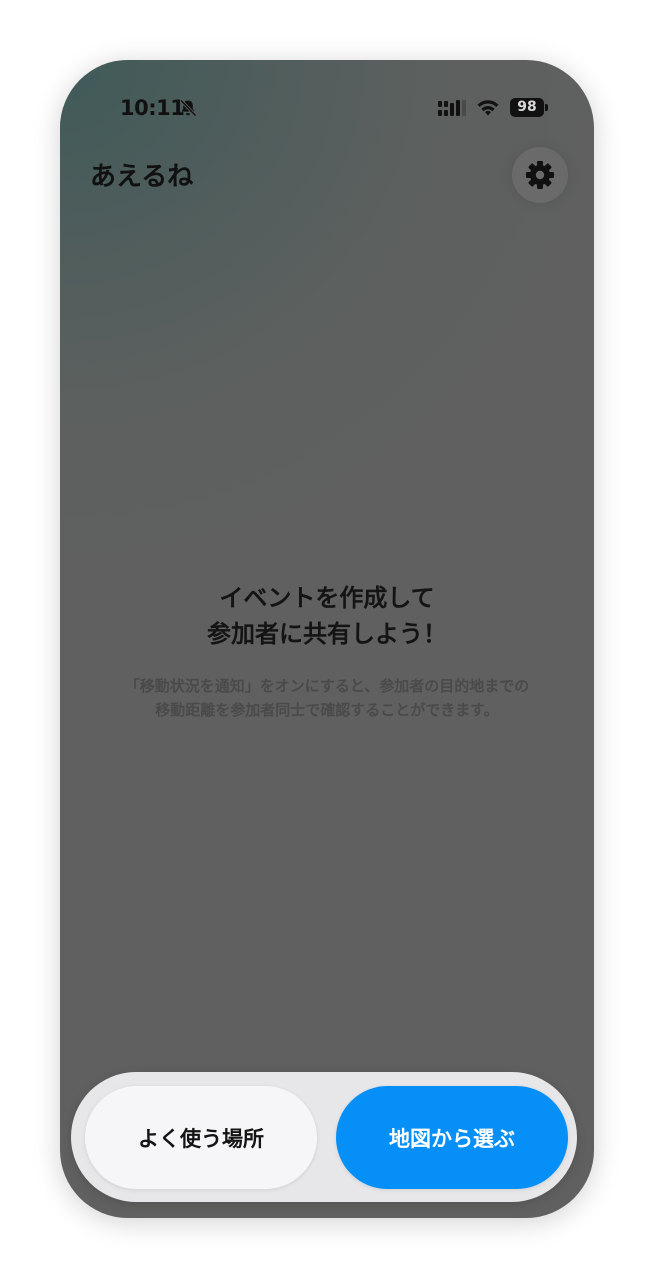 This screenshot has width=654, height=1280. Describe the element at coordinates (452, 108) in the screenshot. I see `signal-icon` at that location.